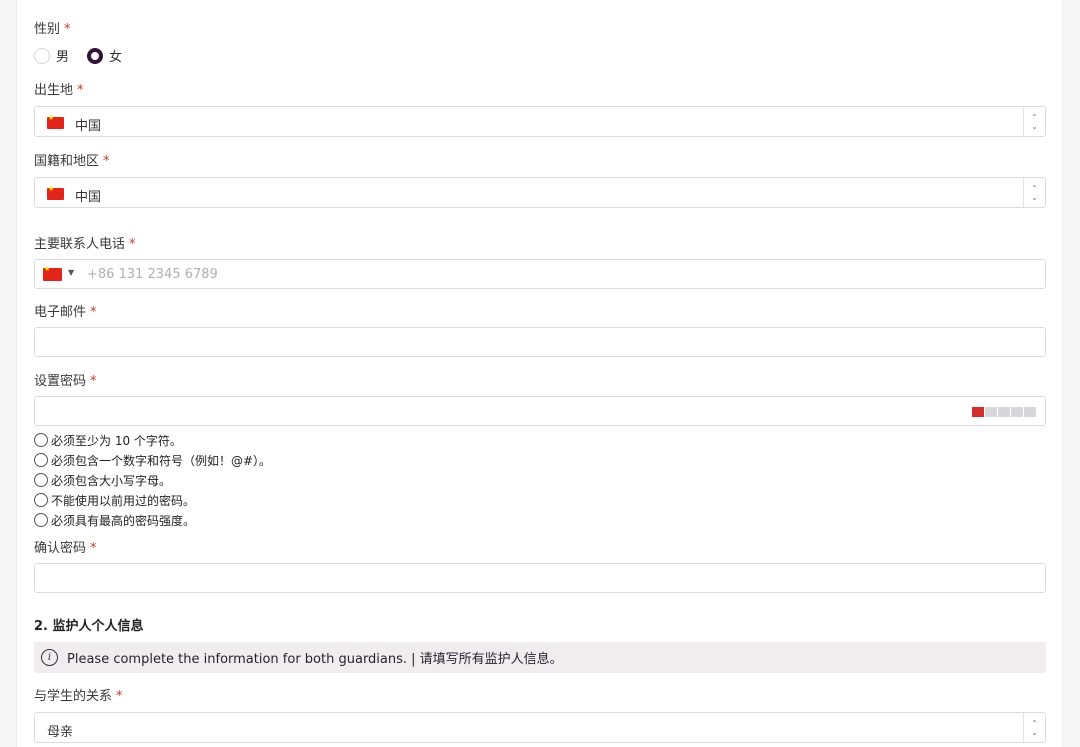 This screenshot has height=747, width=1080. I want to click on relationship-value: 母亲, so click(60, 732).